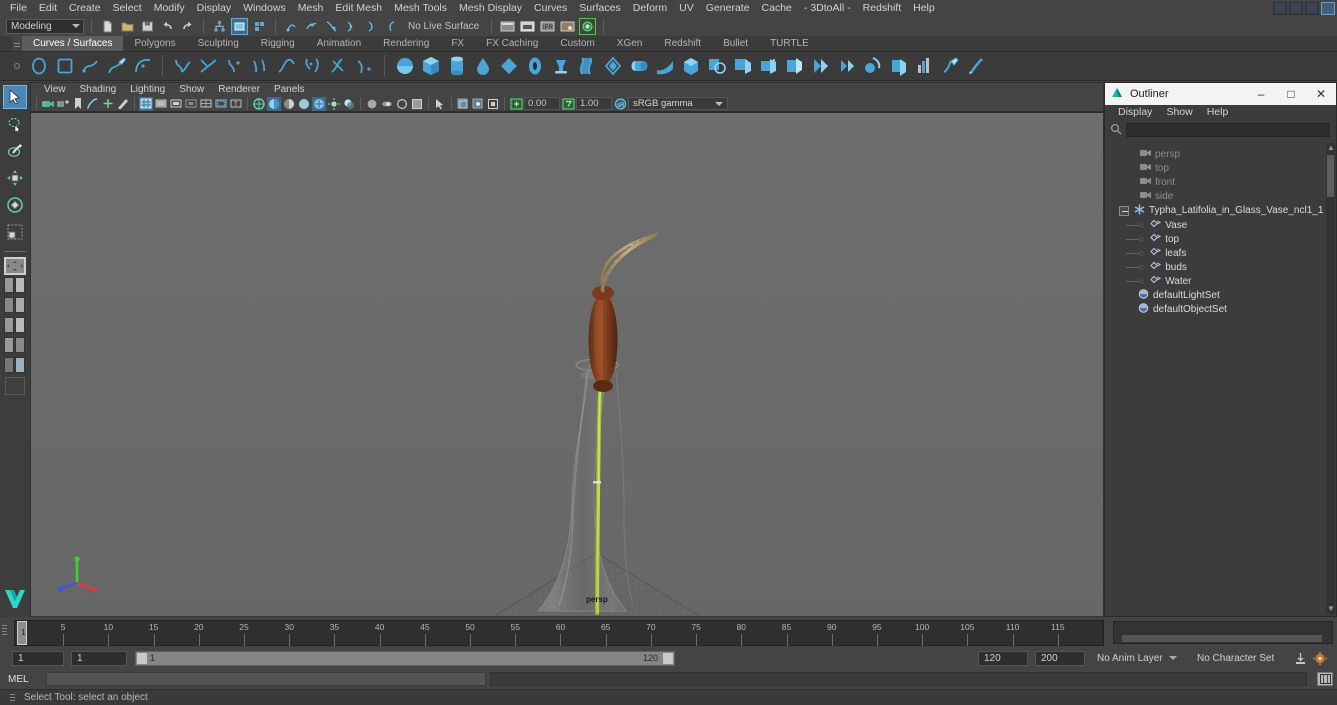 The height and width of the screenshot is (705, 1337). I want to click on cv-curve-icon, so click(182, 66).